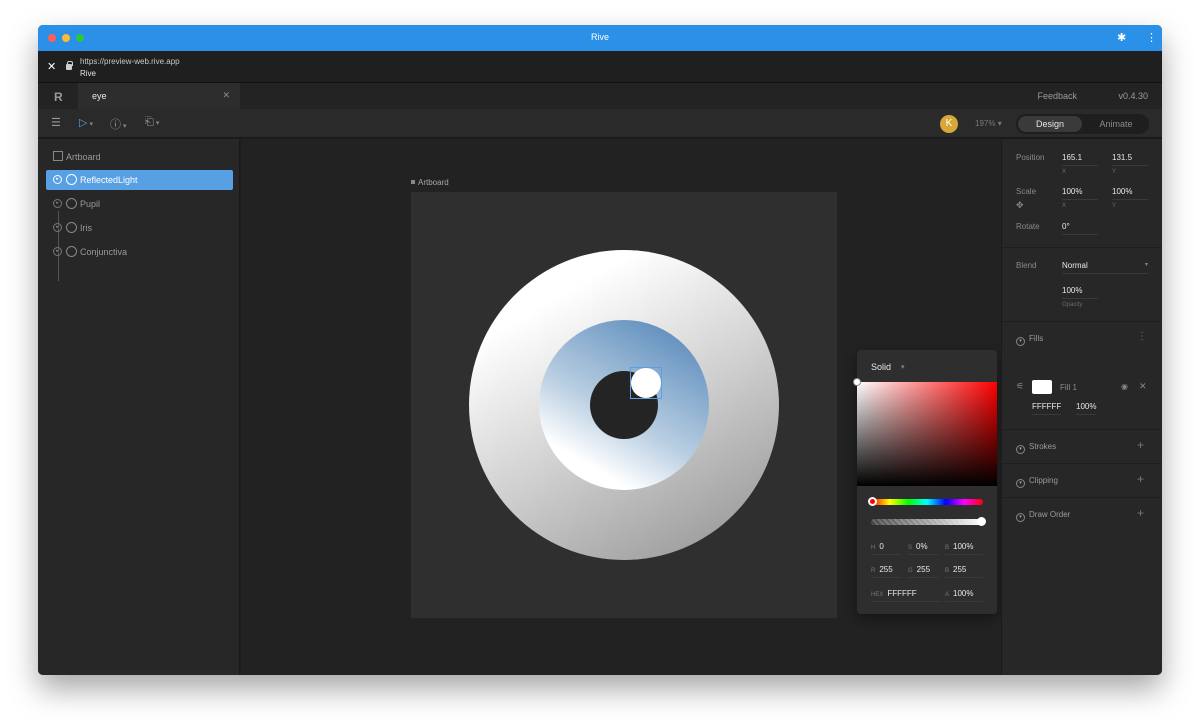  I want to click on position-x-input: 165.1, so click(1080, 159).